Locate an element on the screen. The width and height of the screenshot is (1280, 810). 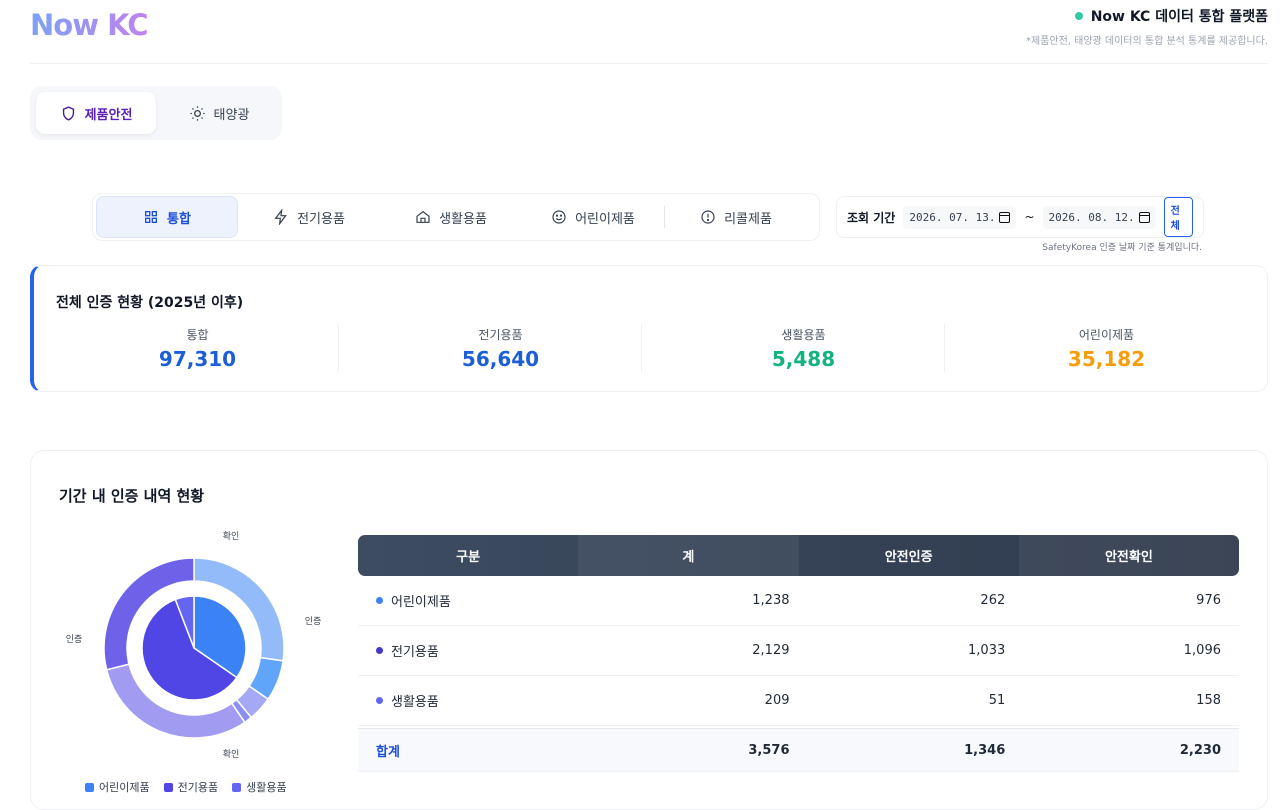
legend-item: 어린이제품 is located at coordinates (117, 787).